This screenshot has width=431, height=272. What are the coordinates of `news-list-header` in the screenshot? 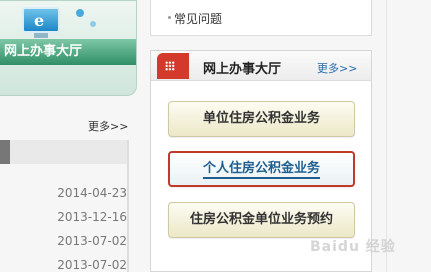 It's located at (68, 152).